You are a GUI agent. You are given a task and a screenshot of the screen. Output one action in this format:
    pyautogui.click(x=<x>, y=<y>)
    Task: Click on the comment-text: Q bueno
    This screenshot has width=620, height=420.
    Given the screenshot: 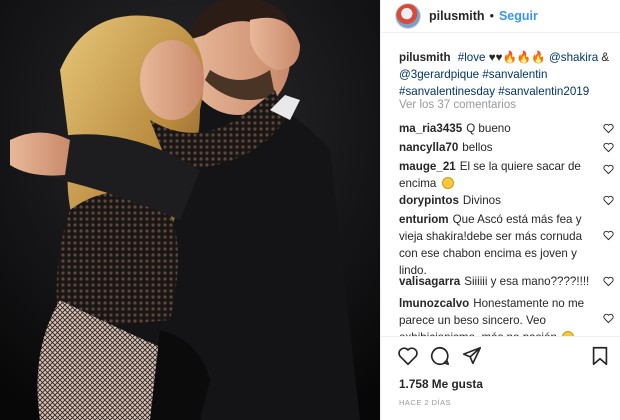 What is the action you would take?
    pyautogui.click(x=488, y=128)
    